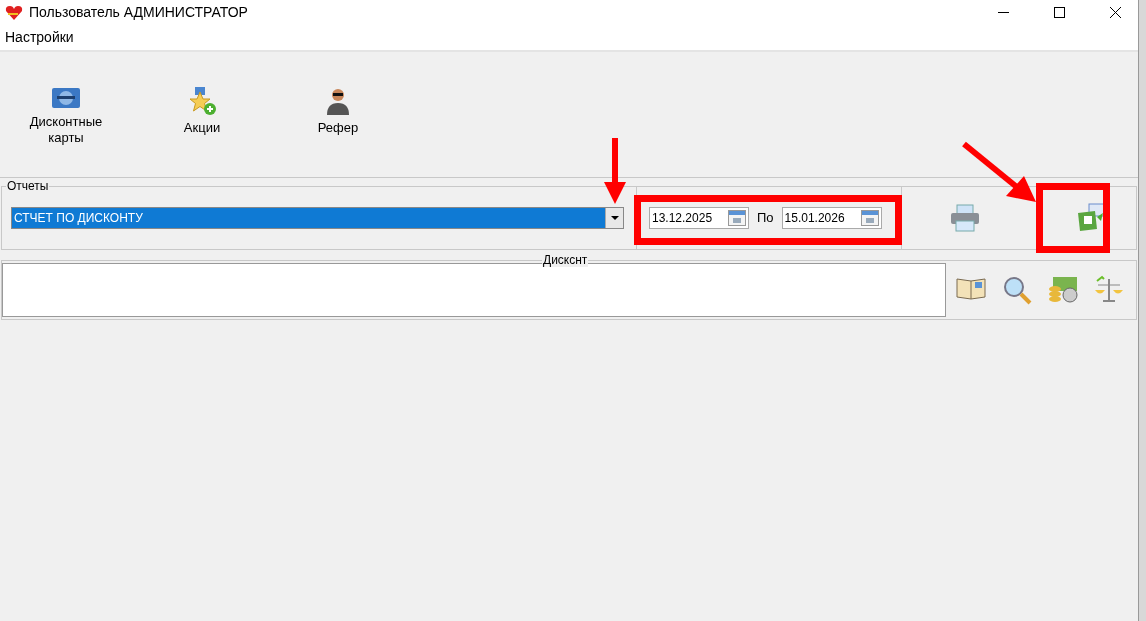 The width and height of the screenshot is (1146, 621). What do you see at coordinates (338, 101) in the screenshot?
I see `person-icon` at bounding box center [338, 101].